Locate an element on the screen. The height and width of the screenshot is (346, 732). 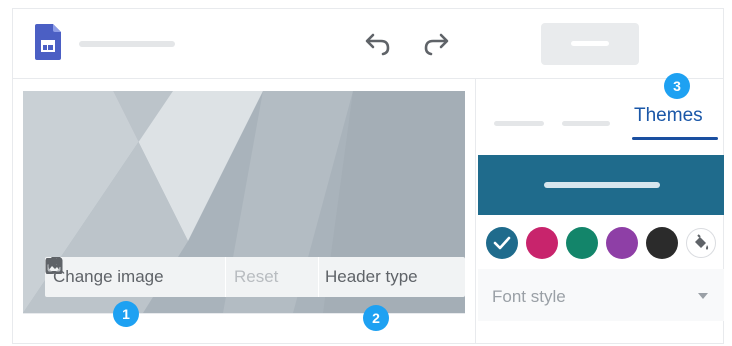
change-image-label: Change image is located at coordinates (108, 276).